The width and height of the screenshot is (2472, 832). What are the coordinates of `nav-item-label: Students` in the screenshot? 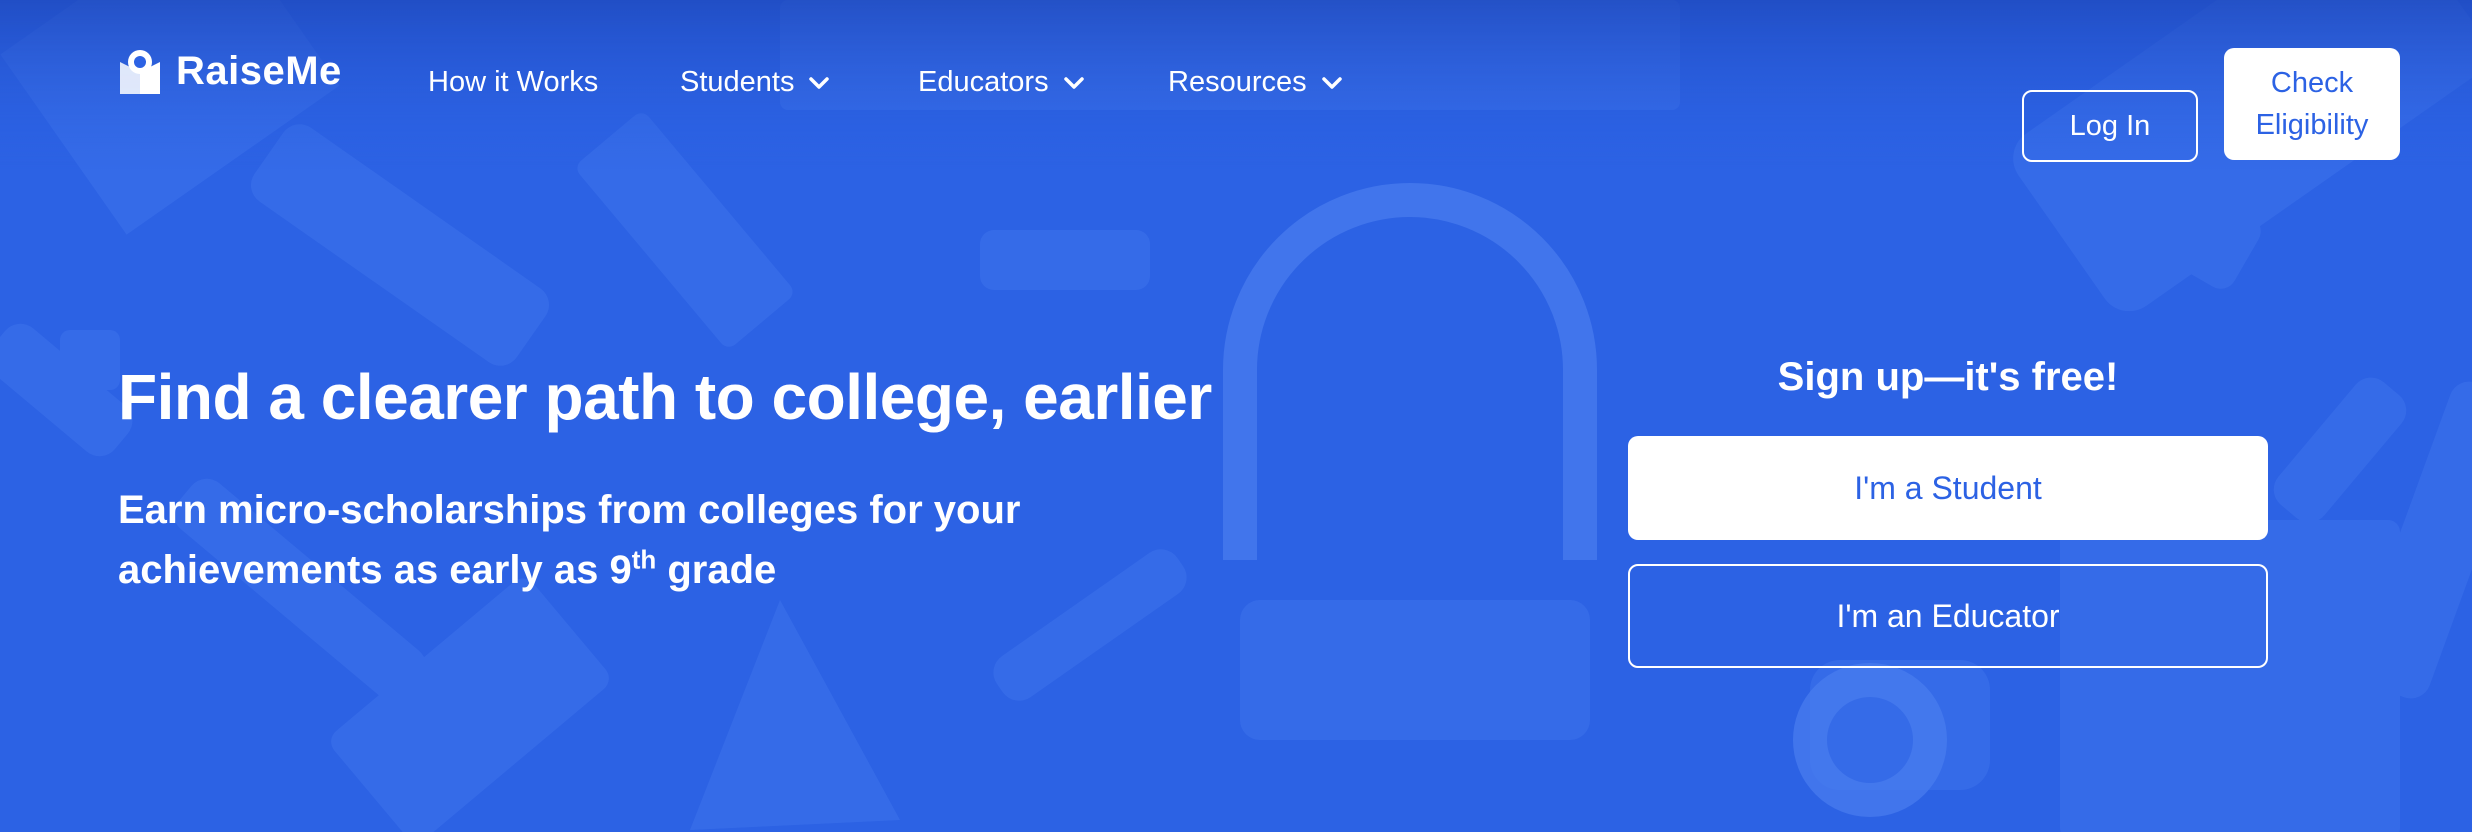 It's located at (737, 82).